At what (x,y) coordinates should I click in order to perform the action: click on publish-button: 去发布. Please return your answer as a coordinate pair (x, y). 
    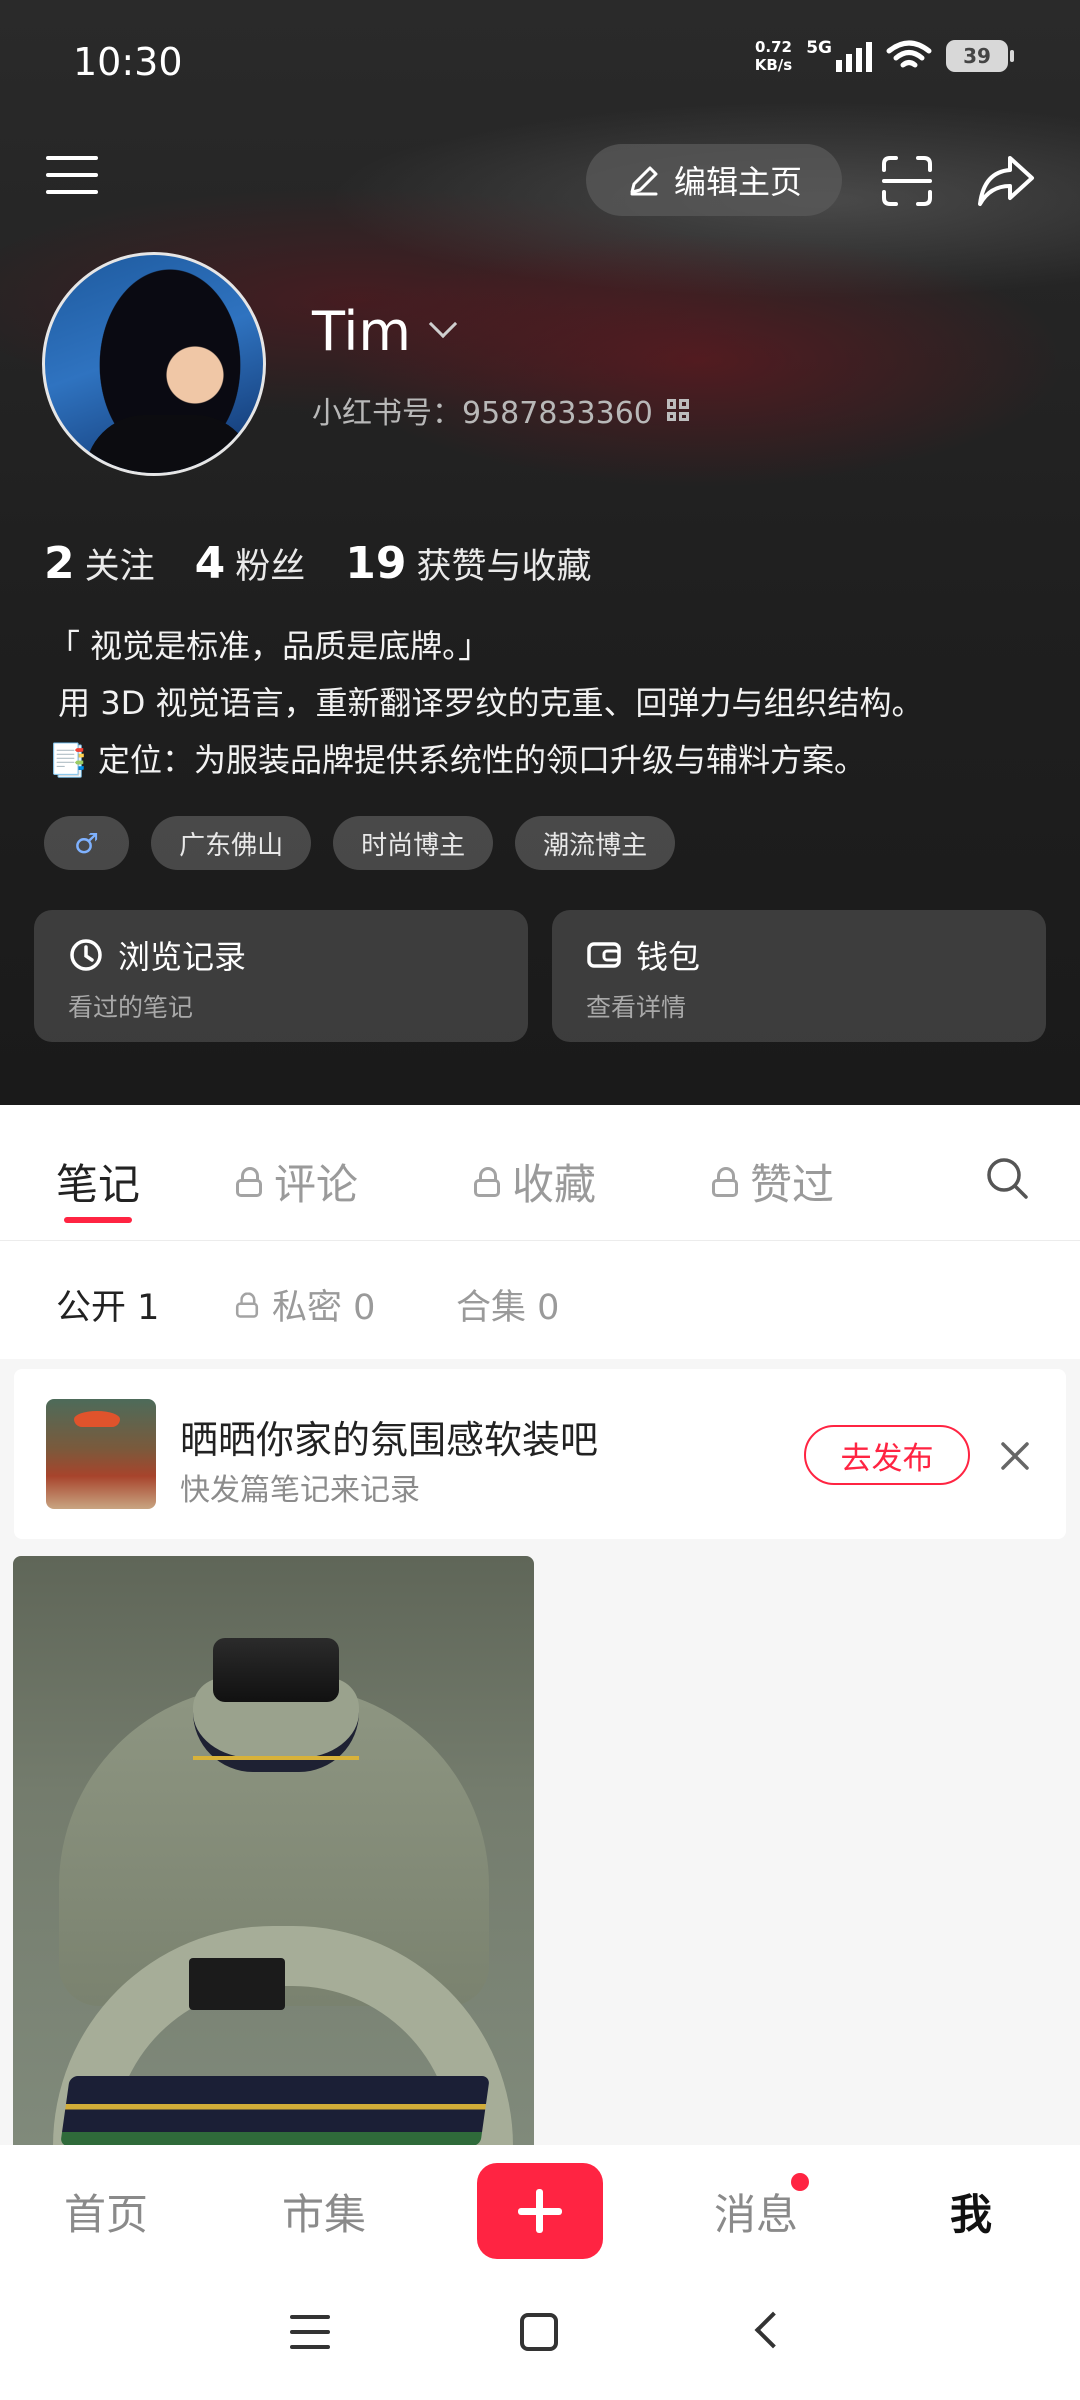
    Looking at the image, I should click on (887, 1455).